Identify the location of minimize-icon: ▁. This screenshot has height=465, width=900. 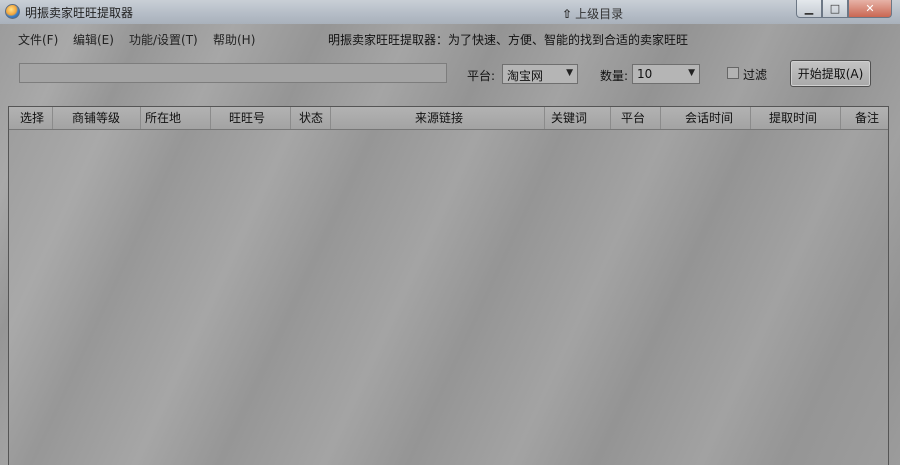
(809, 8).